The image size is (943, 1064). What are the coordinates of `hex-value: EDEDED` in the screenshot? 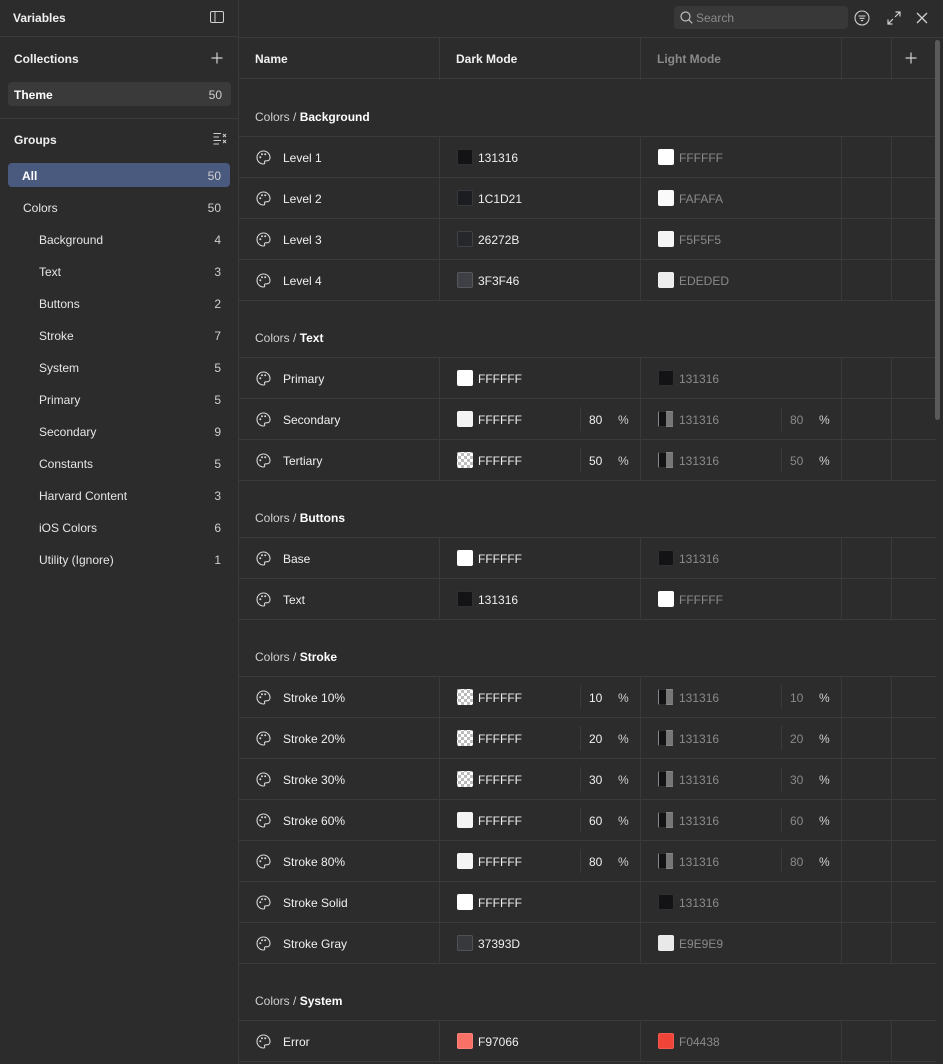 It's located at (704, 281).